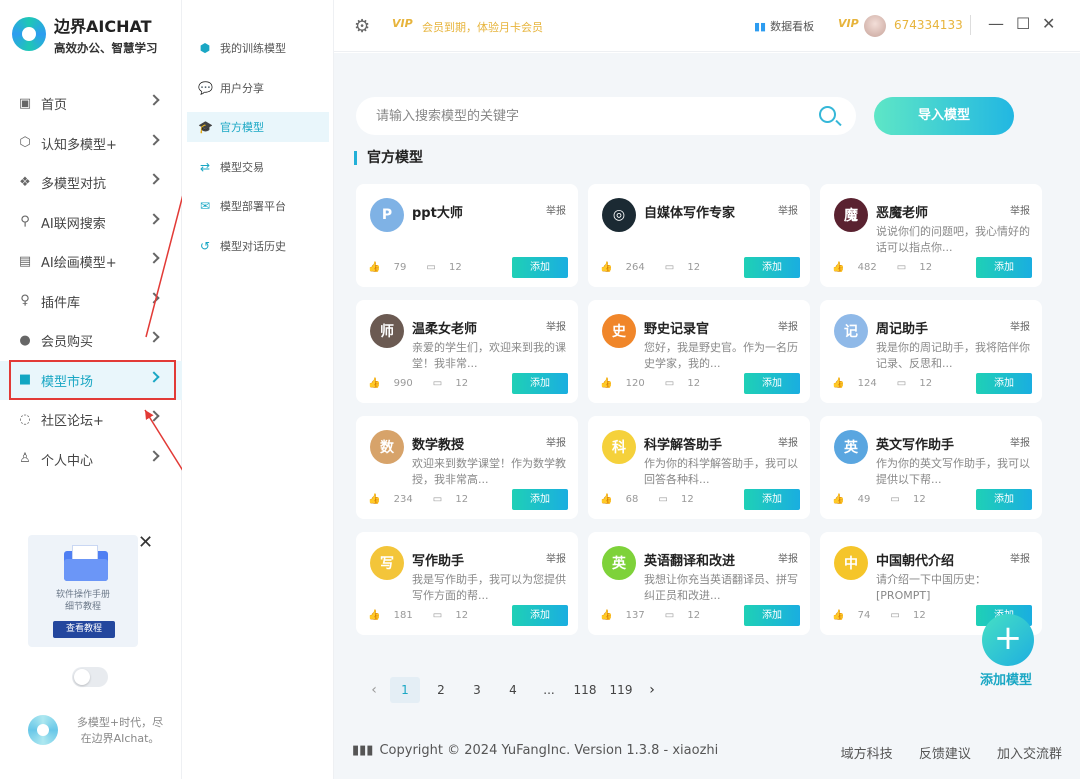  What do you see at coordinates (265, 48) in the screenshot?
I see `sub-item-my-training-models: ⬢ 我的训练模型` at bounding box center [265, 48].